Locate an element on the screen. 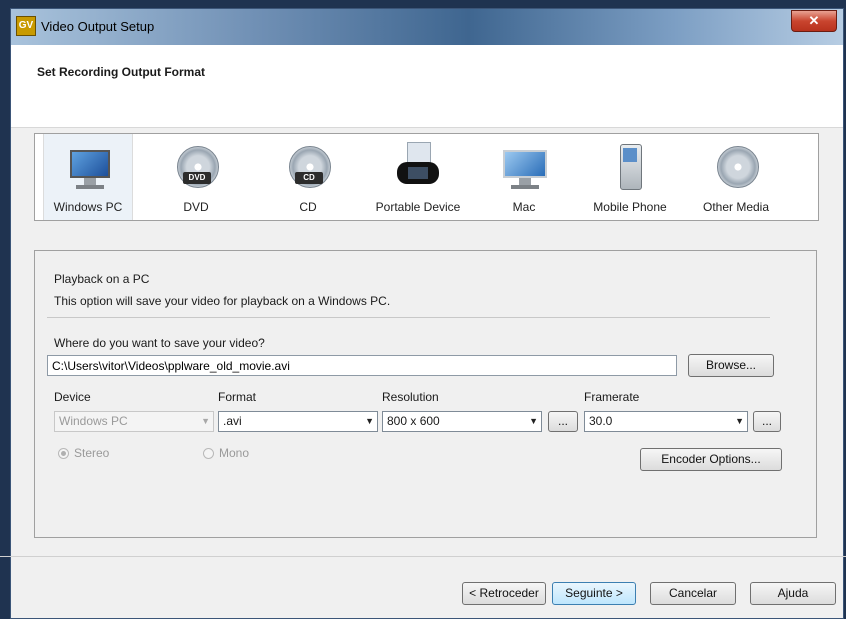  format-cd: CD CD is located at coordinates (308, 177).